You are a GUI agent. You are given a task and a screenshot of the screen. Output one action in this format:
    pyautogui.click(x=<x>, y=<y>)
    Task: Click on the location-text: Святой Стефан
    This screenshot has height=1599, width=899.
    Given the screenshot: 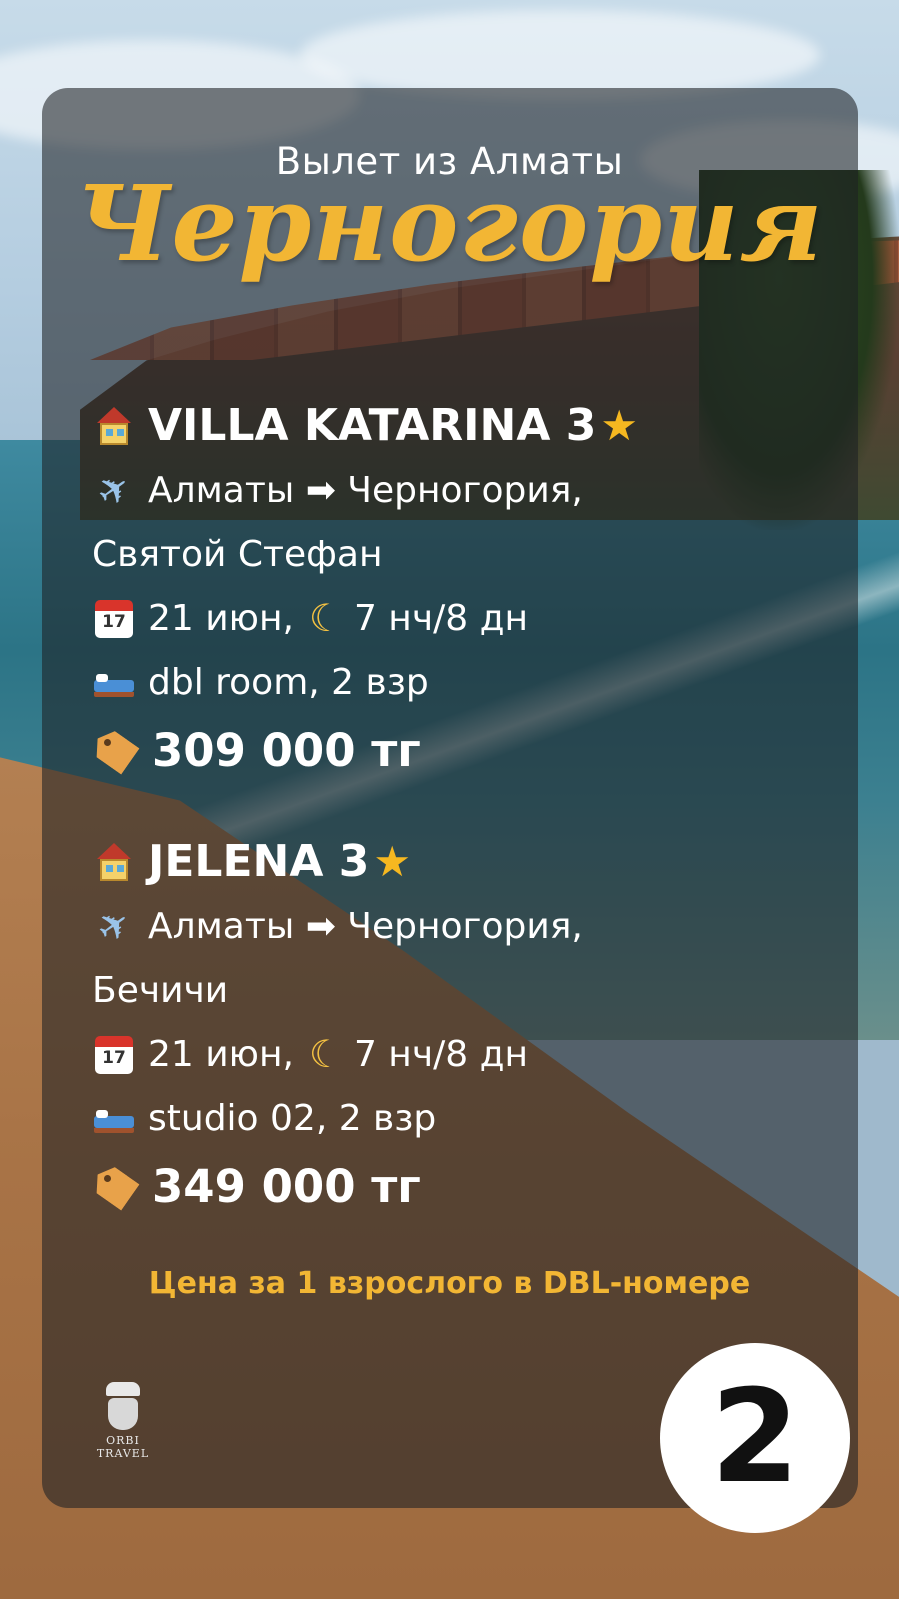 What is the action you would take?
    pyautogui.click(x=237, y=554)
    